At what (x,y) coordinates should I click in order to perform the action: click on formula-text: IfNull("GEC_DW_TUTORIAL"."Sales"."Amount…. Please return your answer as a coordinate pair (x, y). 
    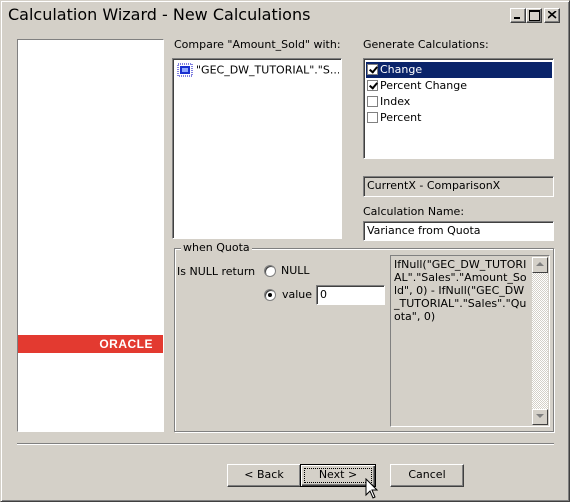
    Looking at the image, I should click on (460, 290).